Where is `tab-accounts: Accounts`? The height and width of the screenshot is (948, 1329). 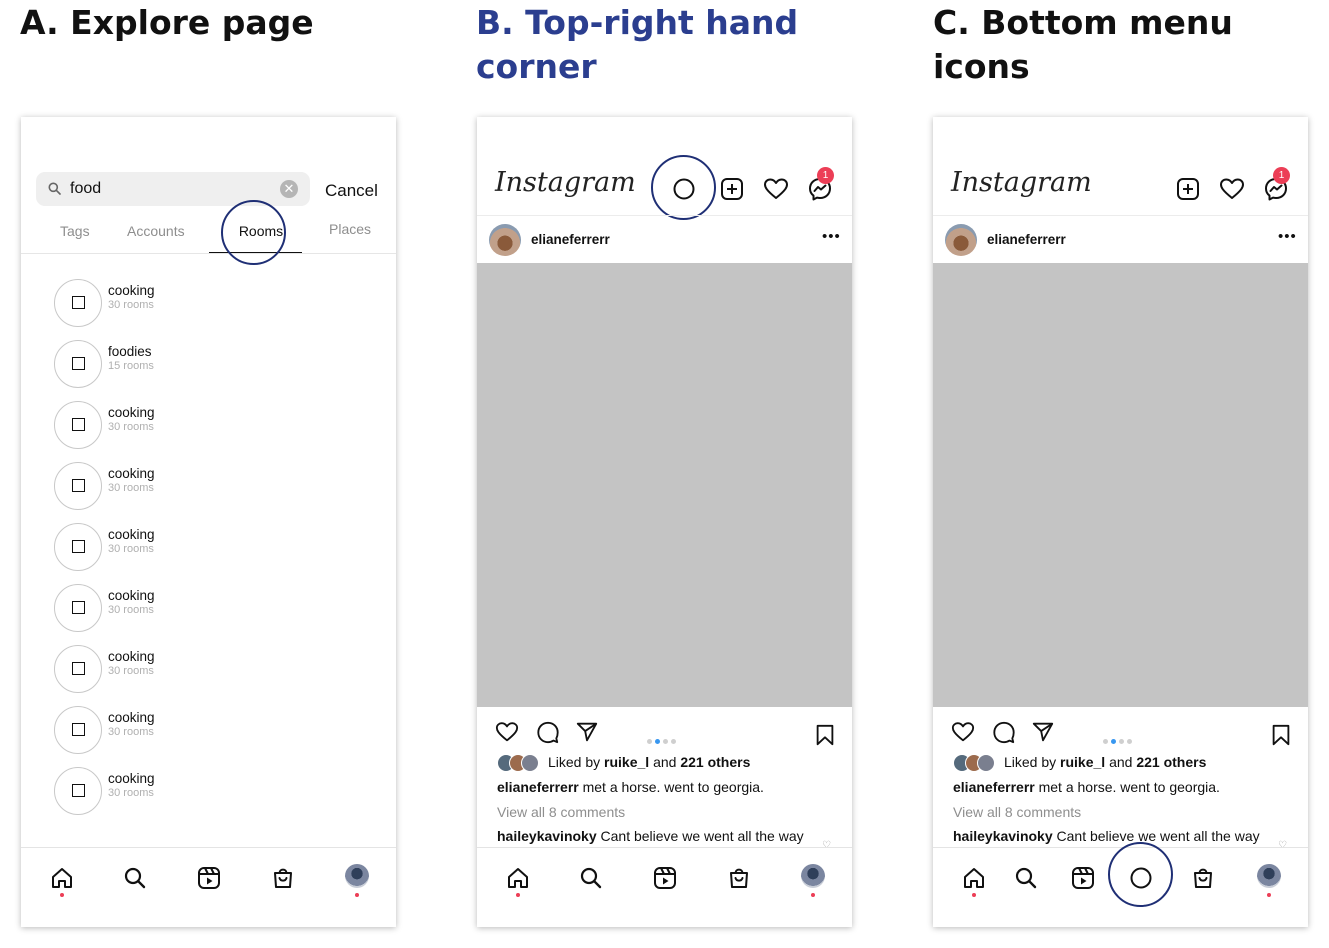
tab-accounts: Accounts is located at coordinates (156, 231).